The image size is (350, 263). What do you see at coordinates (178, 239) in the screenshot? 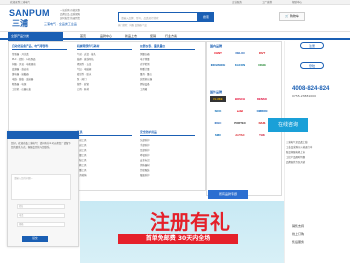
I see `banner-subtitle: 首单免邮费 30天内全场` at bounding box center [178, 239].